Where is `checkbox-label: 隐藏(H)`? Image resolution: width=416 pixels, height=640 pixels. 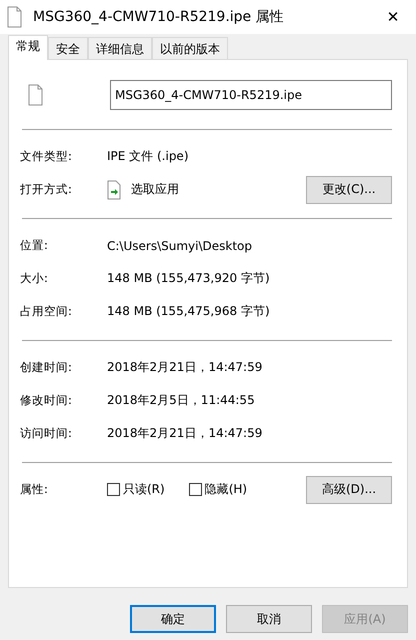
checkbox-label: 隐藏(H) is located at coordinates (226, 489).